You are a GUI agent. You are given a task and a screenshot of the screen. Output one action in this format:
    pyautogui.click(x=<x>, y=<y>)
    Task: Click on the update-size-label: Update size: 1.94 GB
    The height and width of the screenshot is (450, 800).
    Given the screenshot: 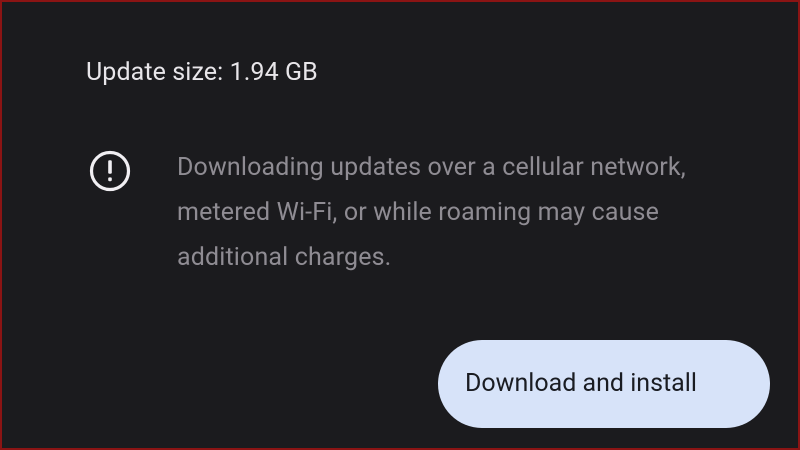 What is the action you would take?
    pyautogui.click(x=202, y=72)
    